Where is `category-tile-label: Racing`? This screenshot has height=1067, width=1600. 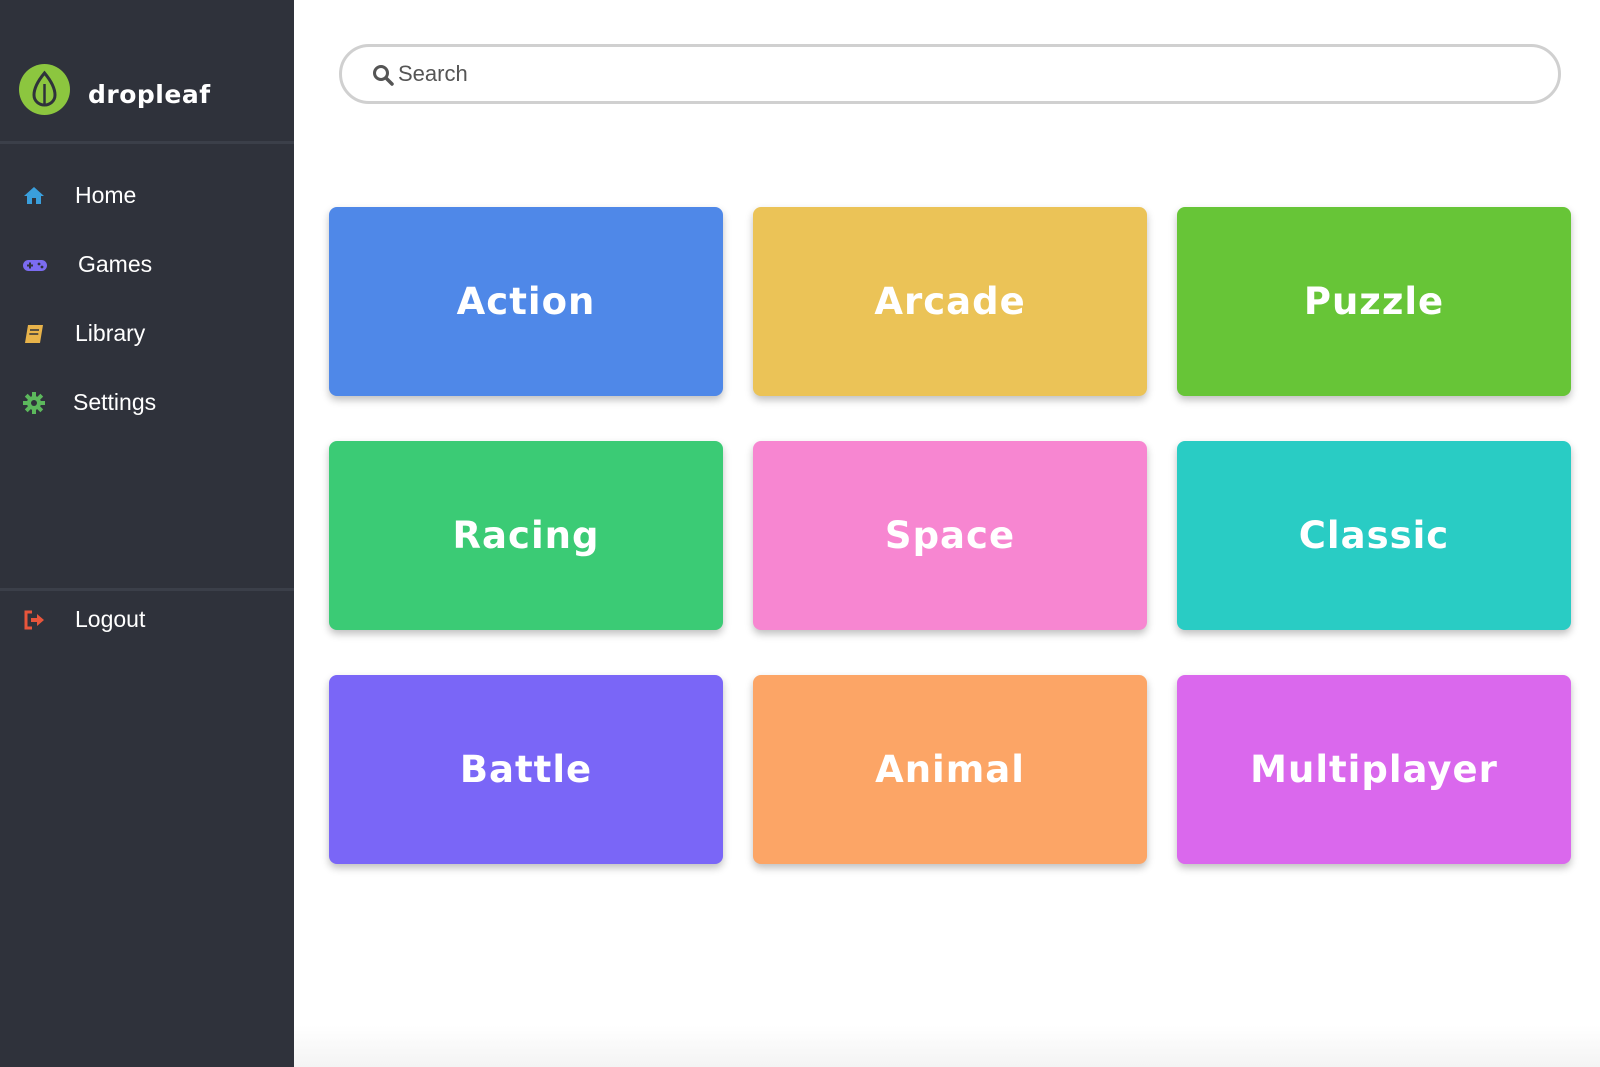
category-tile-label: Racing is located at coordinates (526, 535).